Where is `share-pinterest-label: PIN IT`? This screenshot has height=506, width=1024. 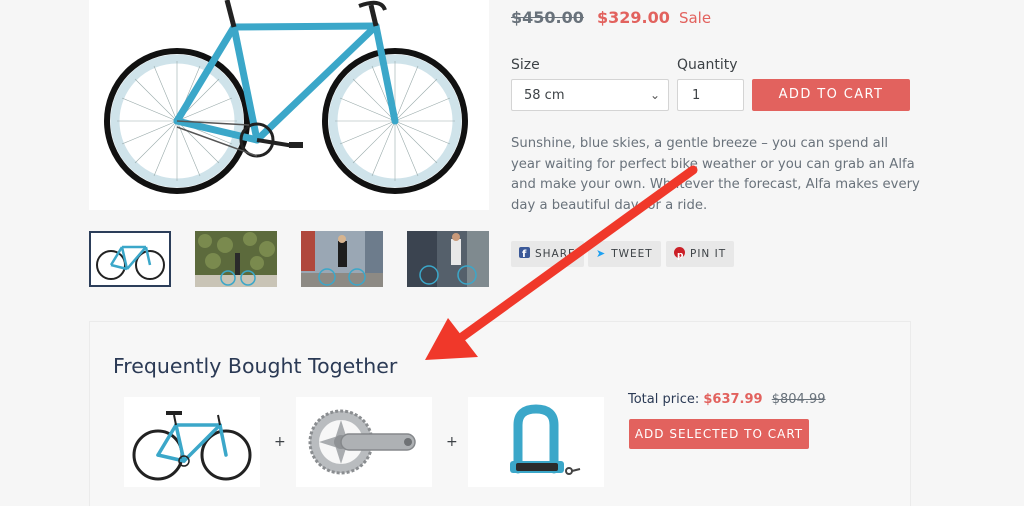 share-pinterest-label: PIN IT is located at coordinates (708, 254).